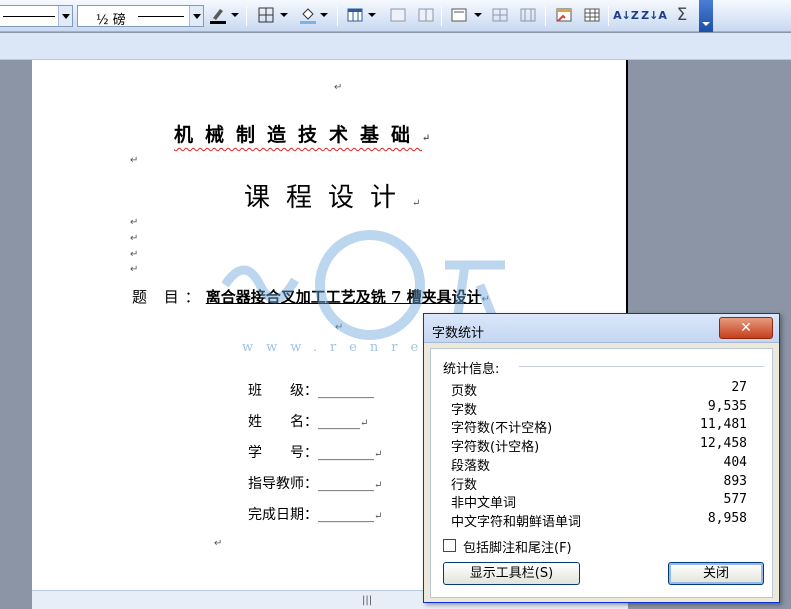 The image size is (791, 609). Describe the element at coordinates (478, 15) in the screenshot. I see `align-dropdown-icon` at that location.